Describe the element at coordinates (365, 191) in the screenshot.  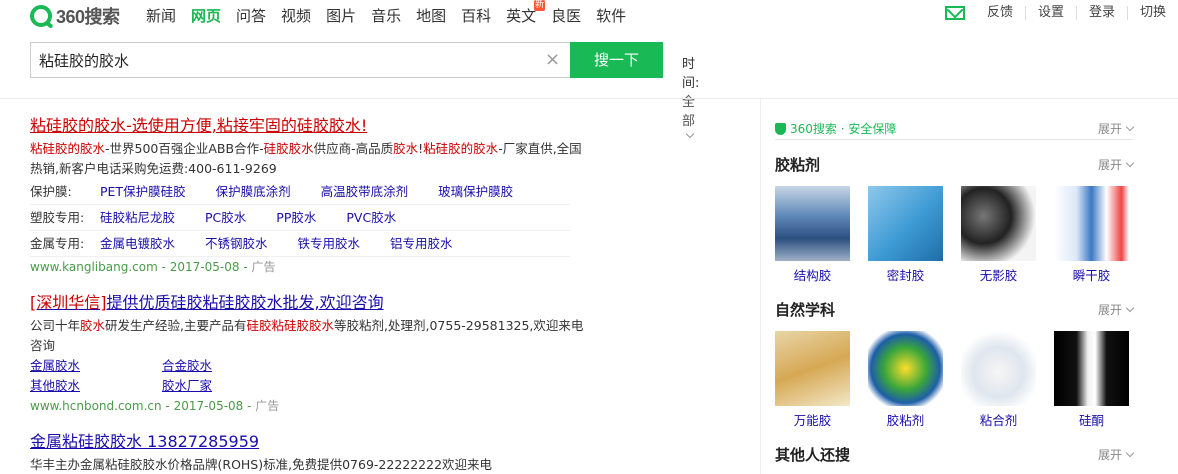
I see `sublink: 高温胶带底涂剂` at that location.